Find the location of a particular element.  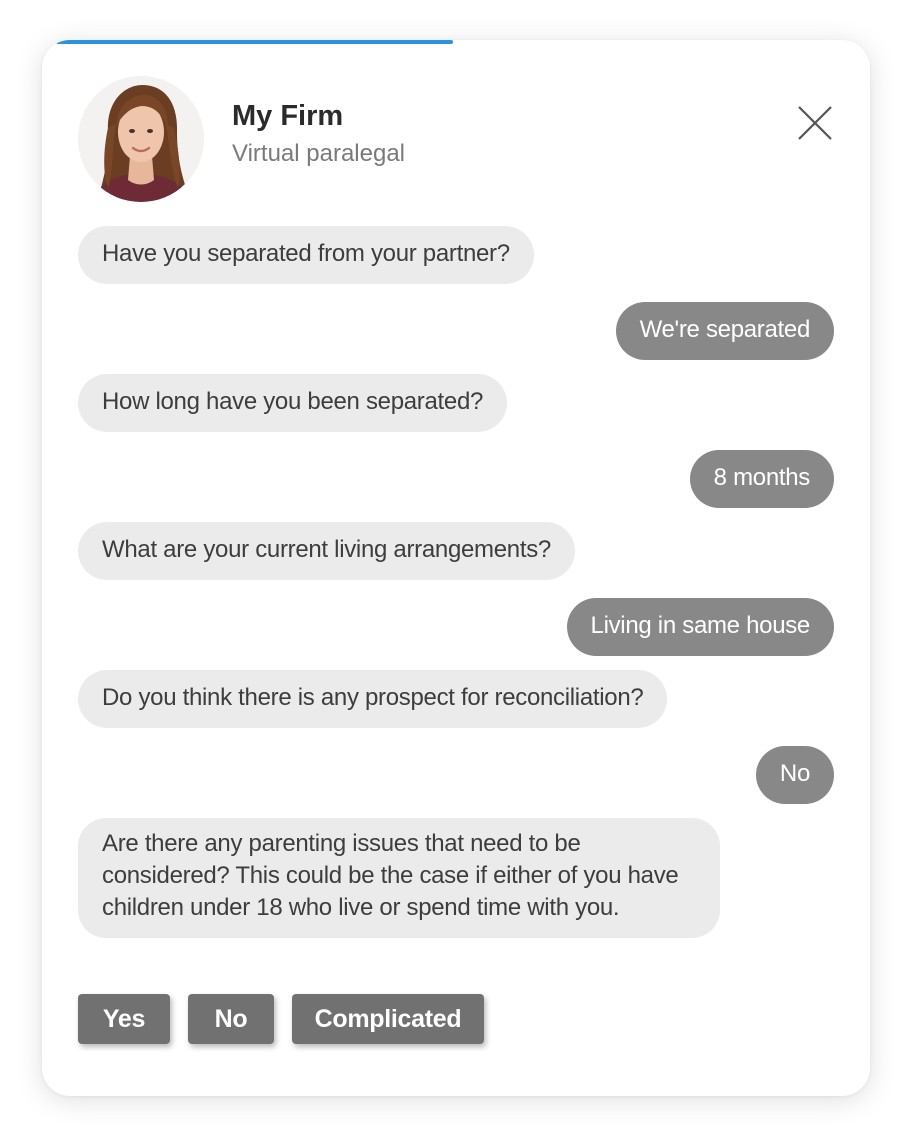

paralegal-portrait is located at coordinates (141, 139).